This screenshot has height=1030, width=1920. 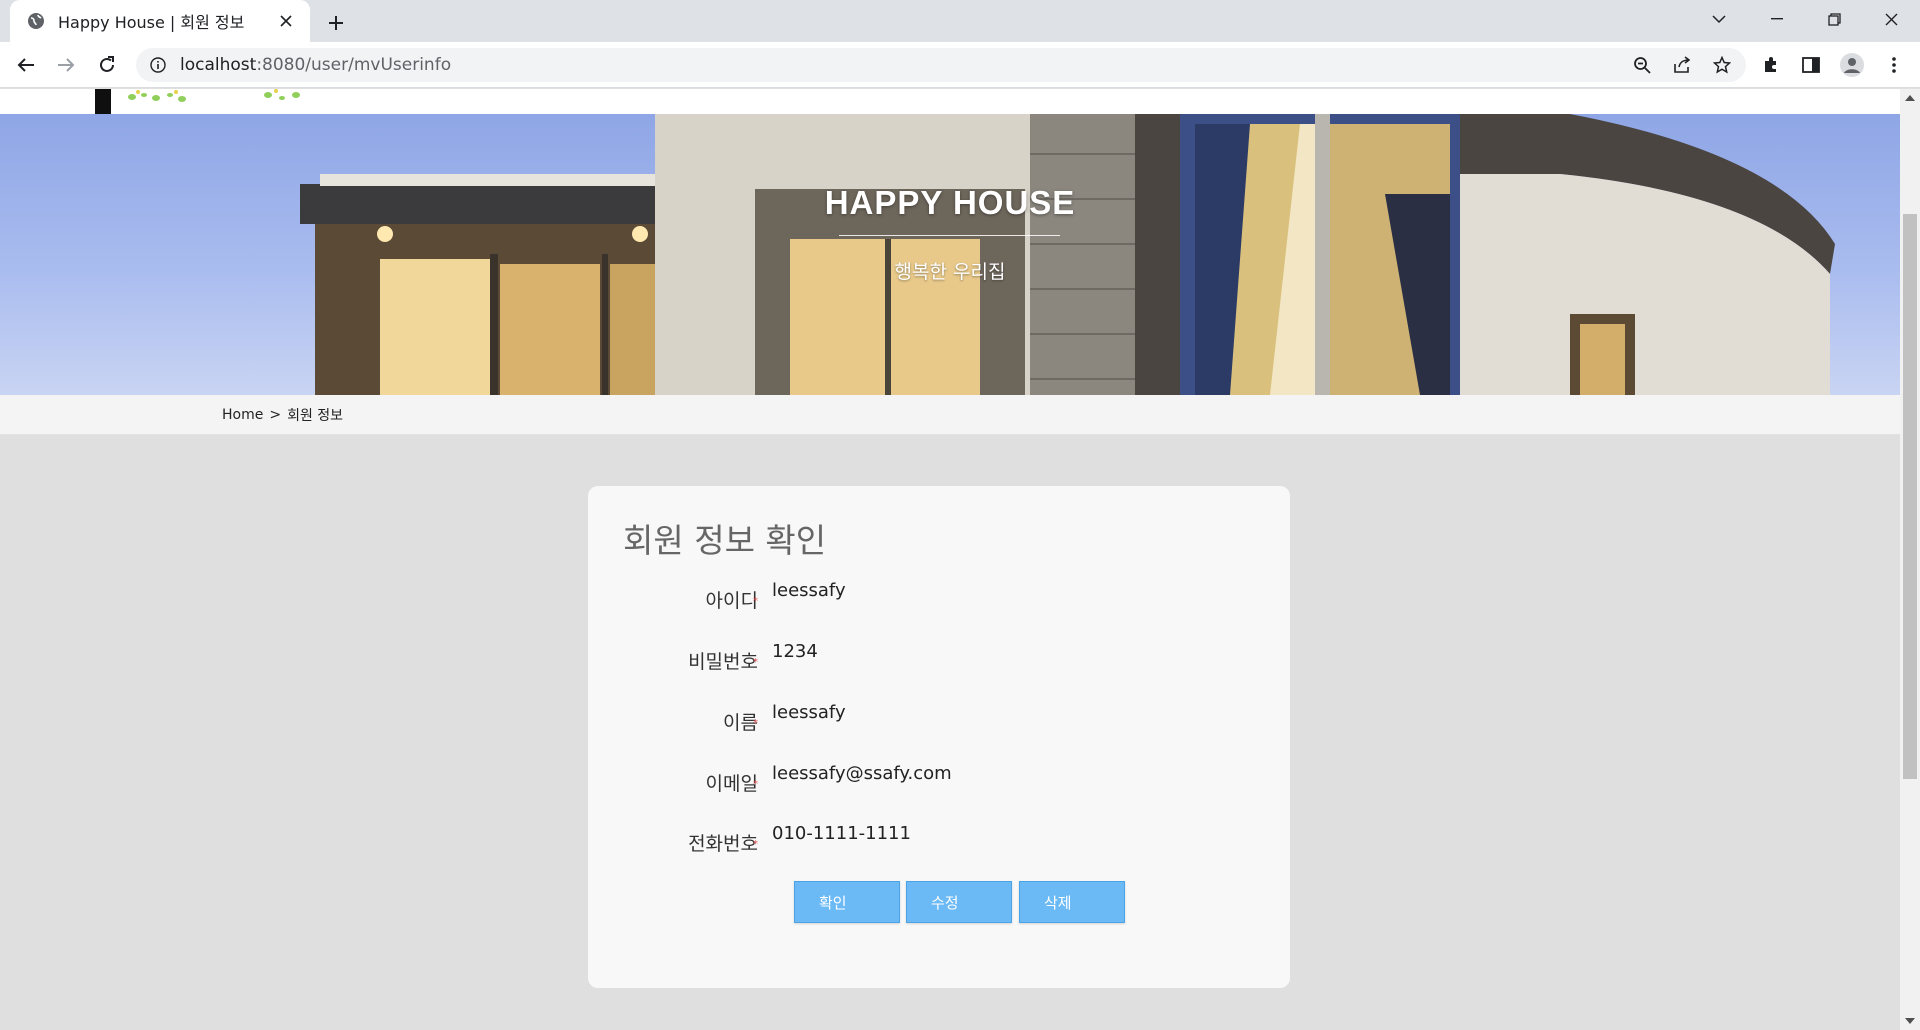 What do you see at coordinates (336, 23) in the screenshot?
I see `new-tab-button` at bounding box center [336, 23].